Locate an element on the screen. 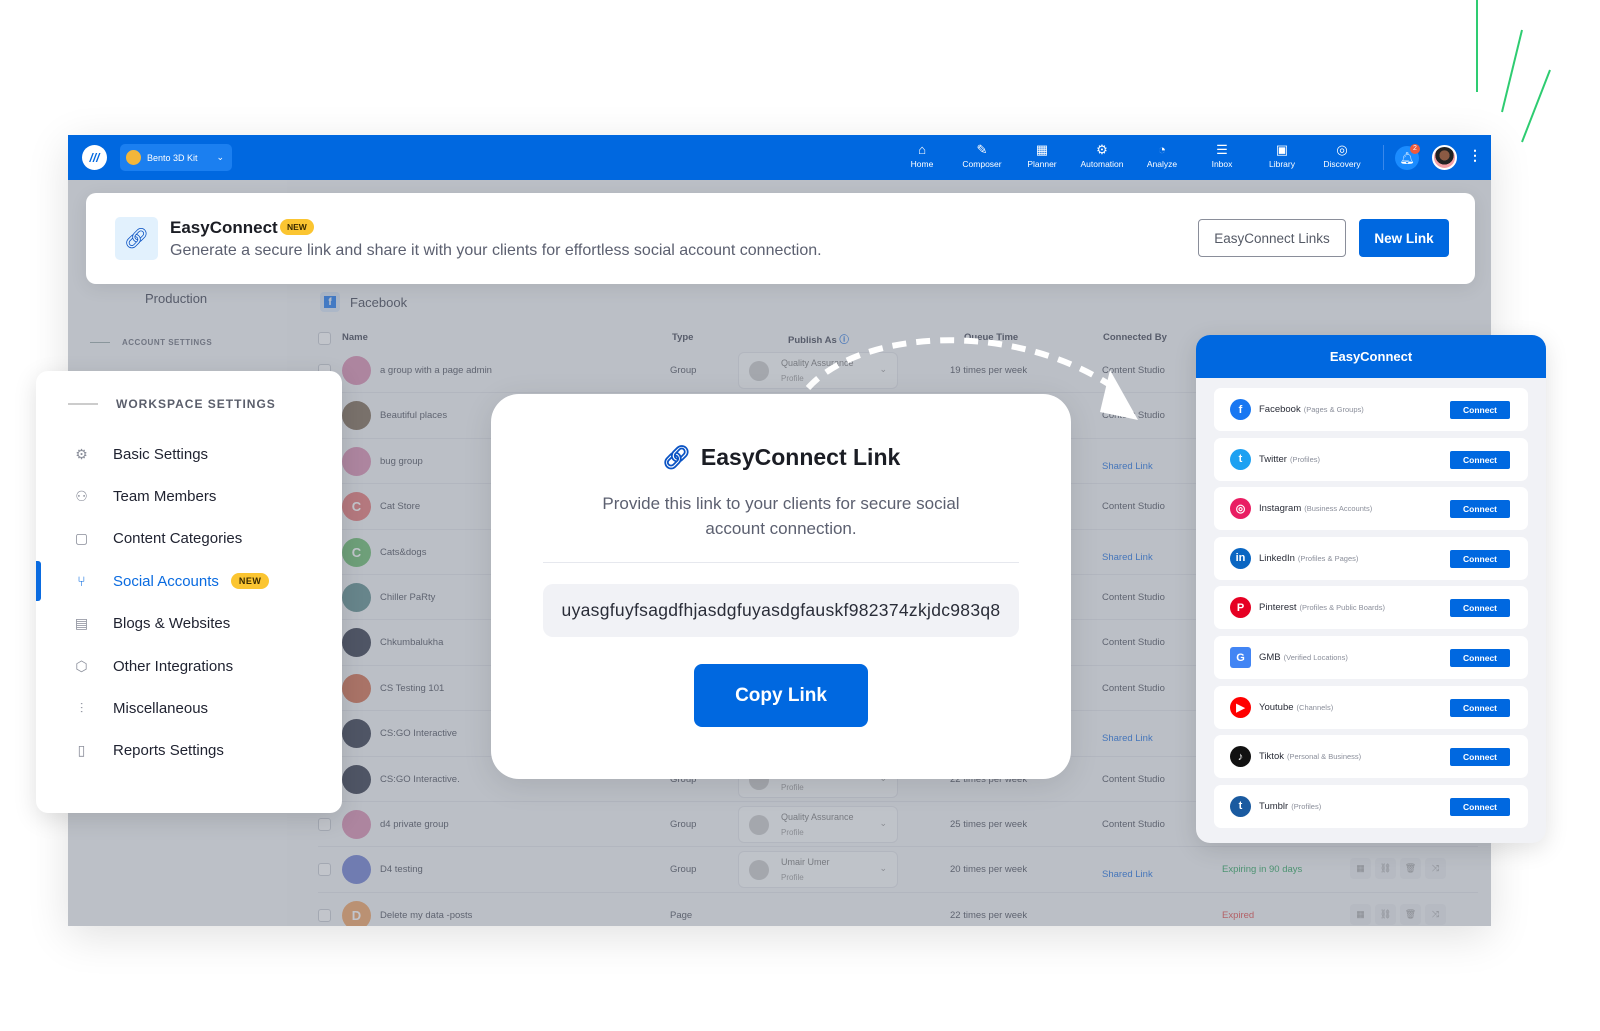  platform-name: Facebook is located at coordinates (1280, 409).